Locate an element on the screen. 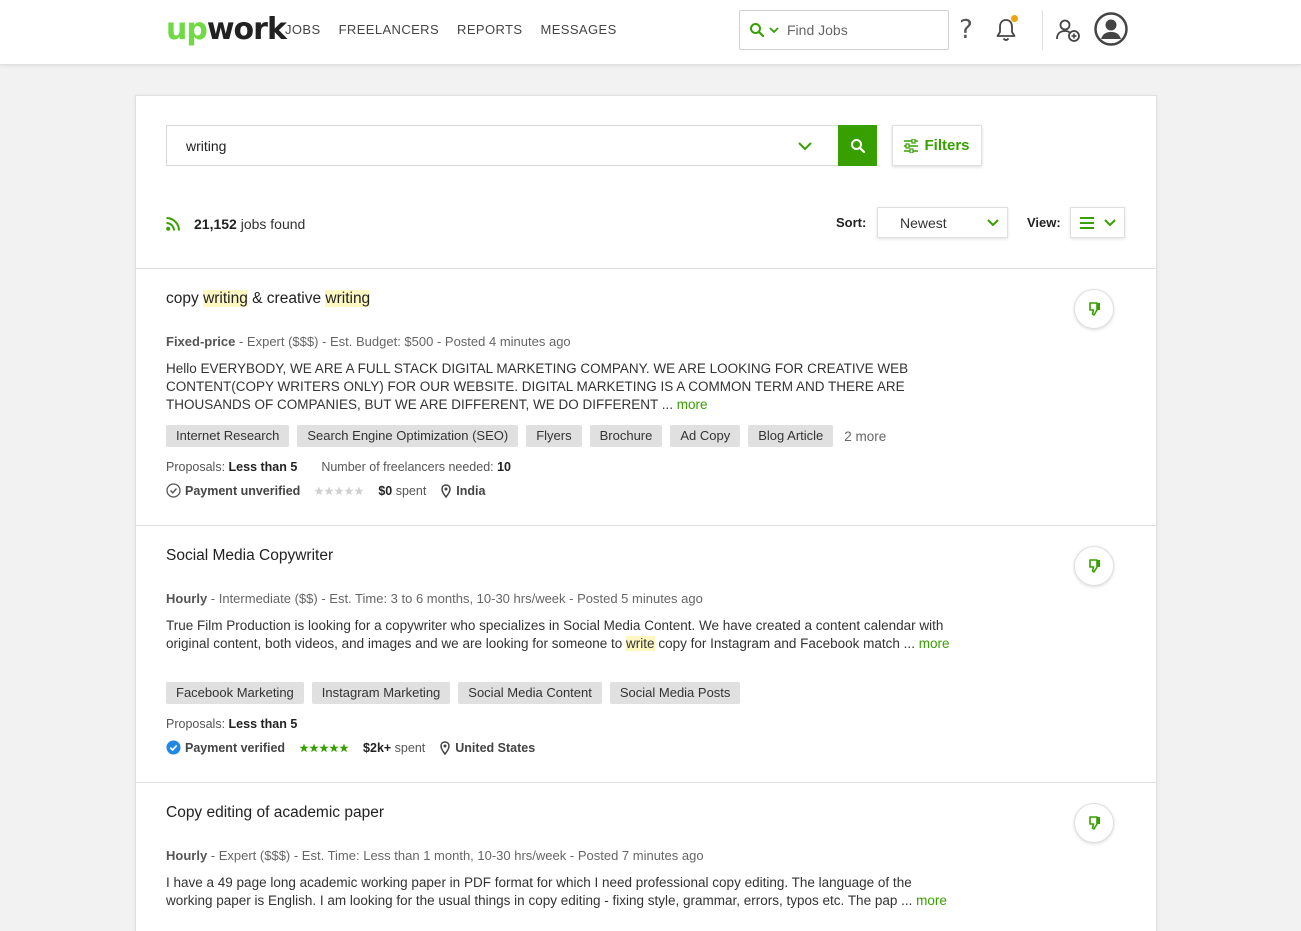 Image resolution: width=1301 pixels, height=931 pixels. proposals-value: Less than 5 is located at coordinates (263, 724).